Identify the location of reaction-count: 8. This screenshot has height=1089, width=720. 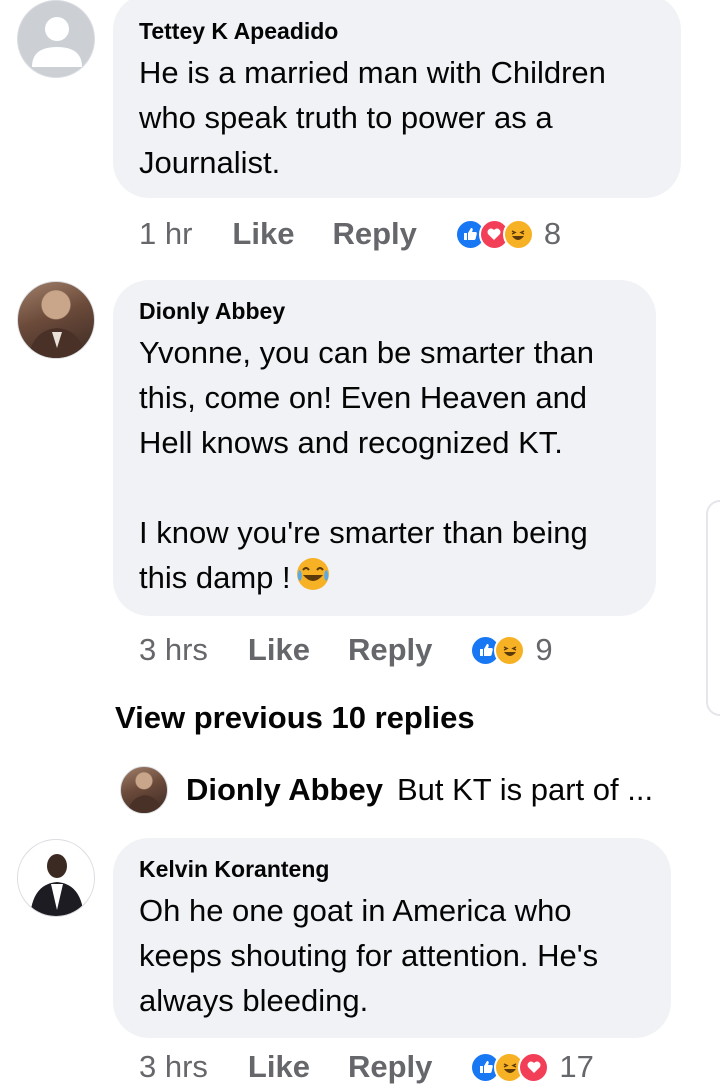
(552, 233).